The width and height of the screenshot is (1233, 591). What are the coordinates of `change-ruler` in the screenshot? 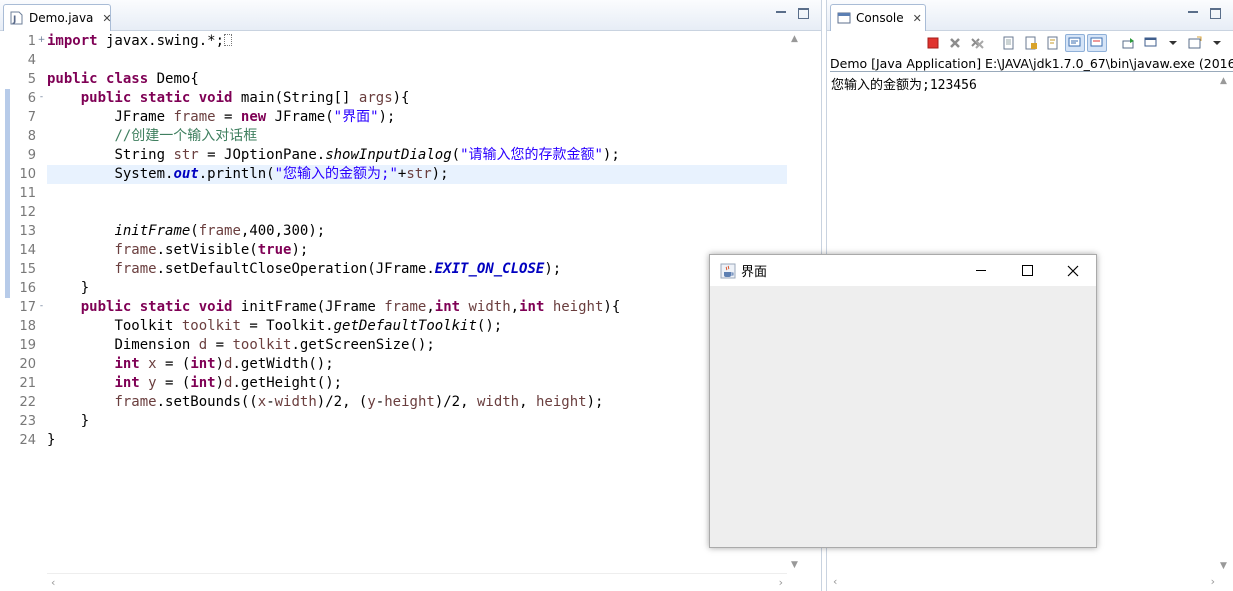 It's located at (5, 302).